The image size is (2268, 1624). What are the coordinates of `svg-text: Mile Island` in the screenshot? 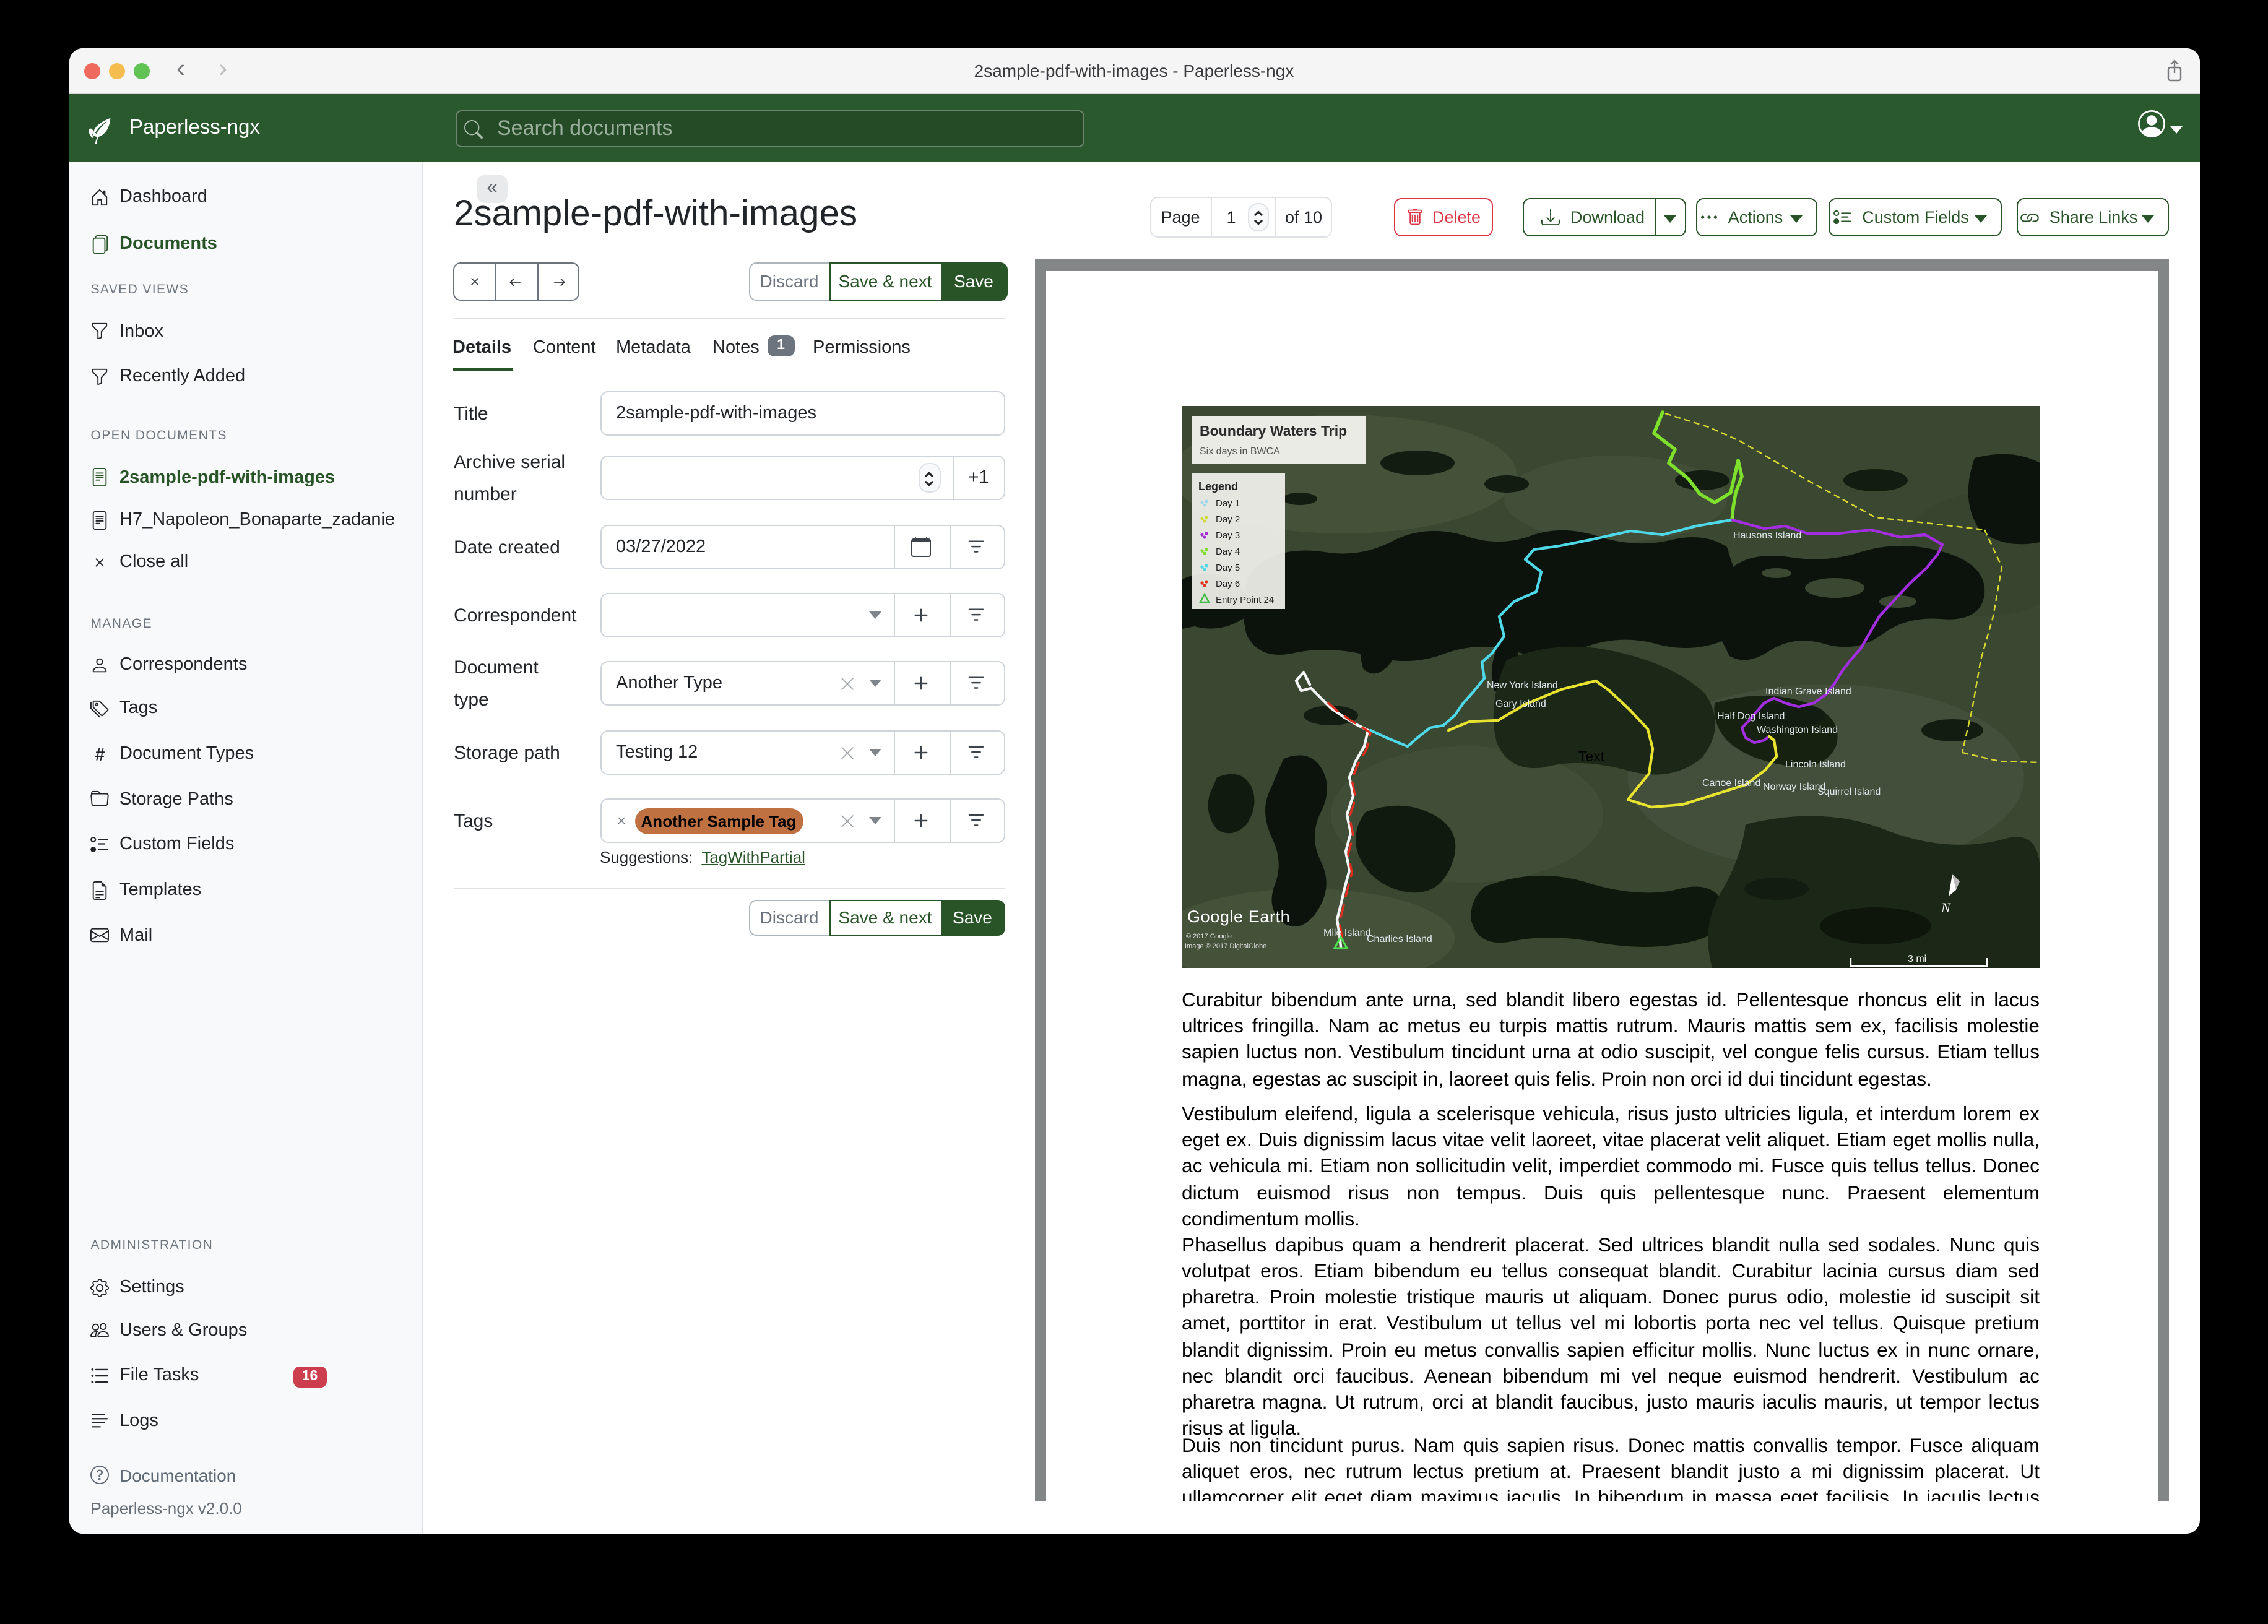 It's located at (1346, 932).